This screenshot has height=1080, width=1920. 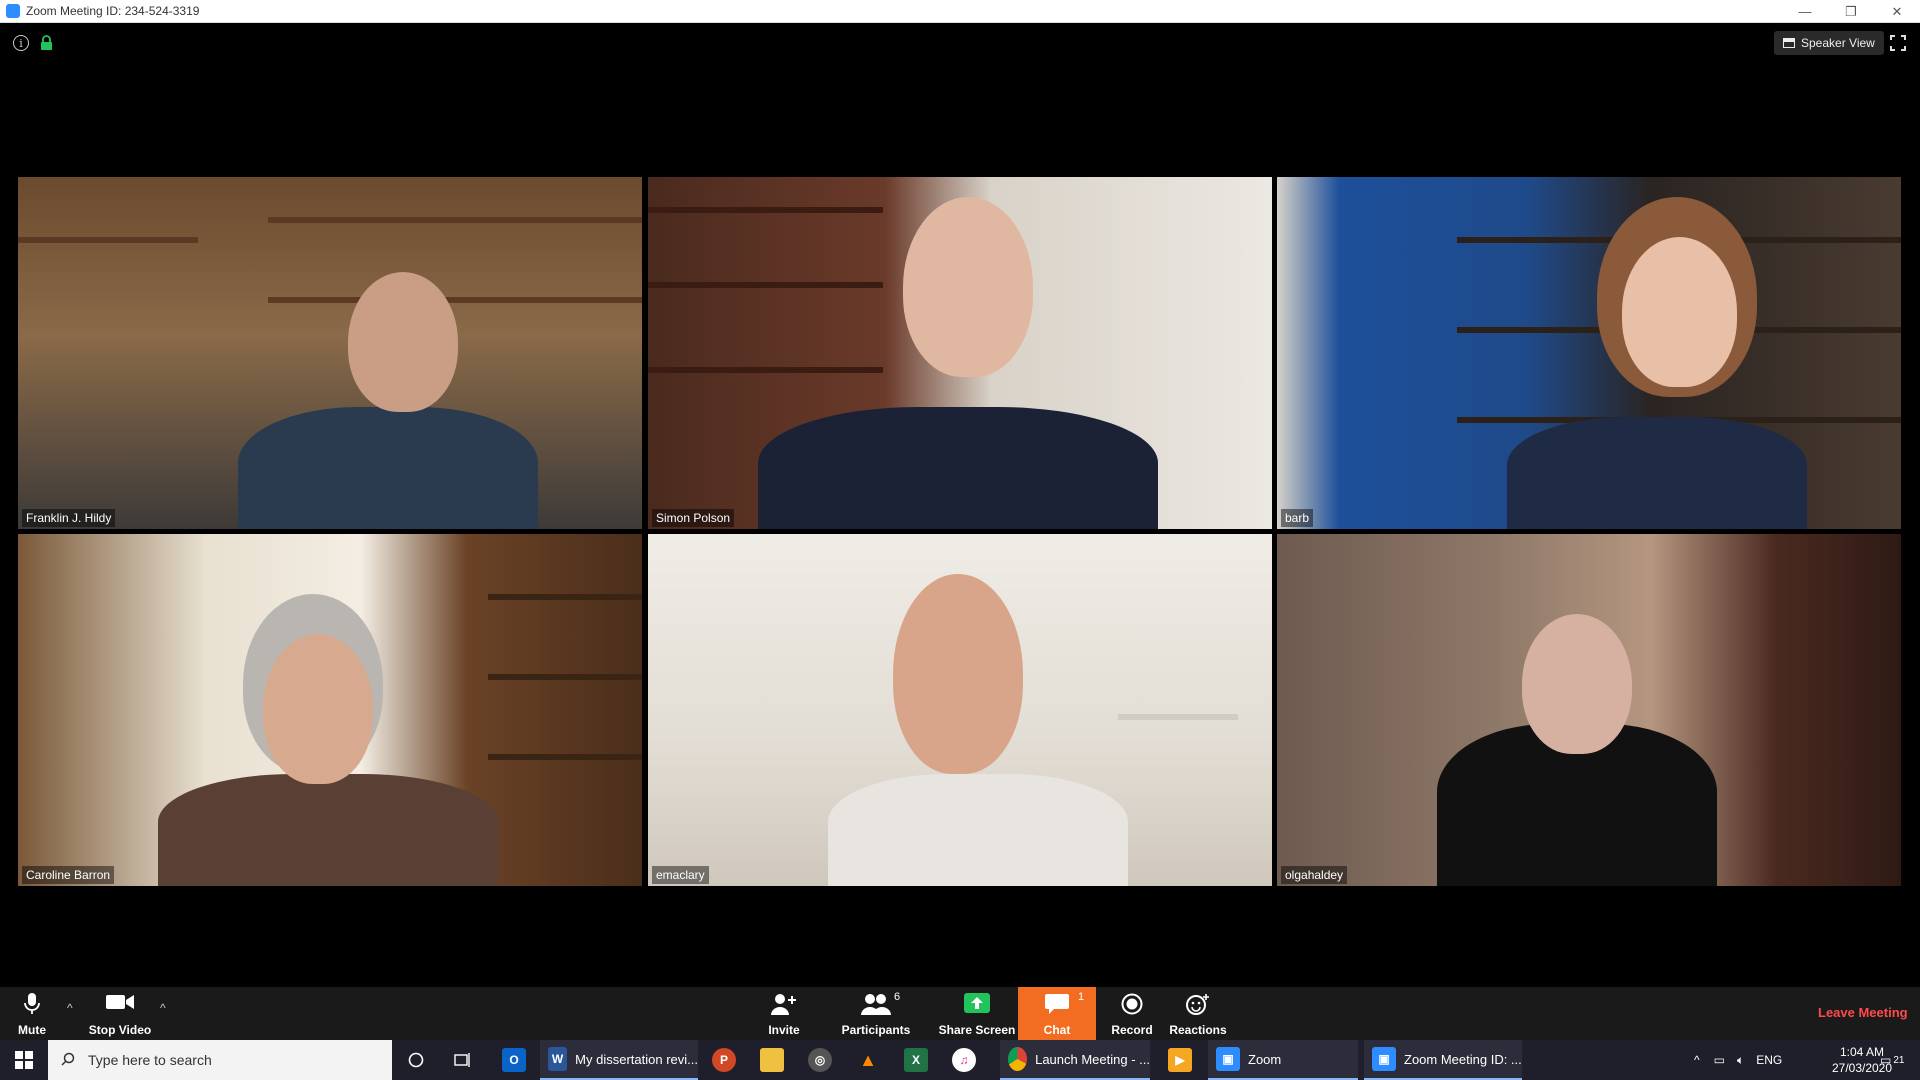 I want to click on word-icon: W, so click(x=558, y=1059).